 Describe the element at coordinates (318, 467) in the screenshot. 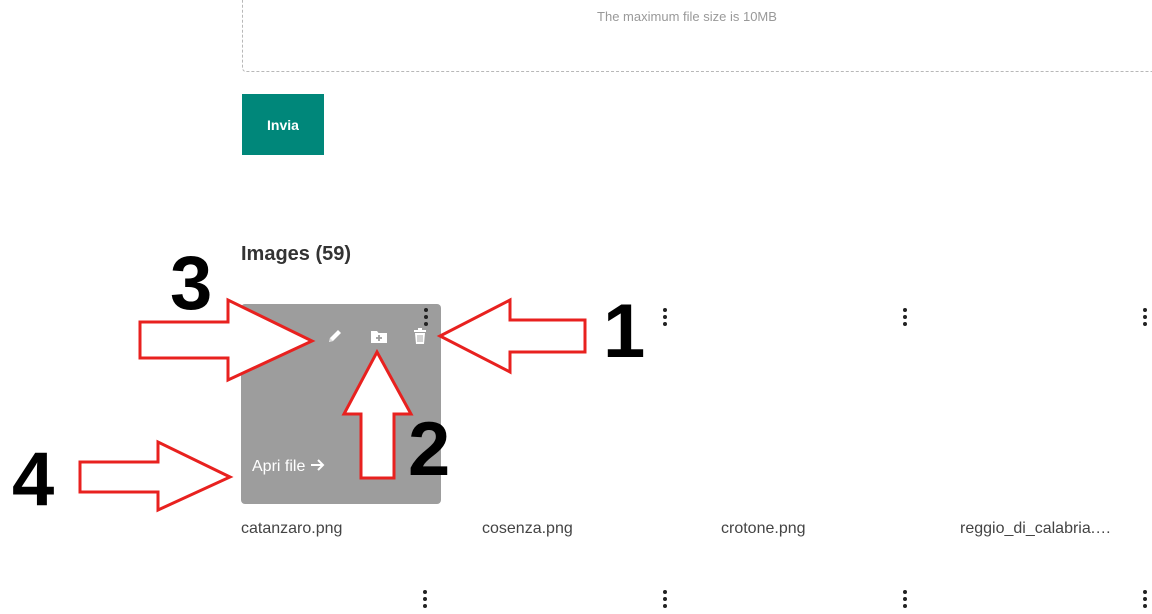

I see `arrow-right-icon` at that location.